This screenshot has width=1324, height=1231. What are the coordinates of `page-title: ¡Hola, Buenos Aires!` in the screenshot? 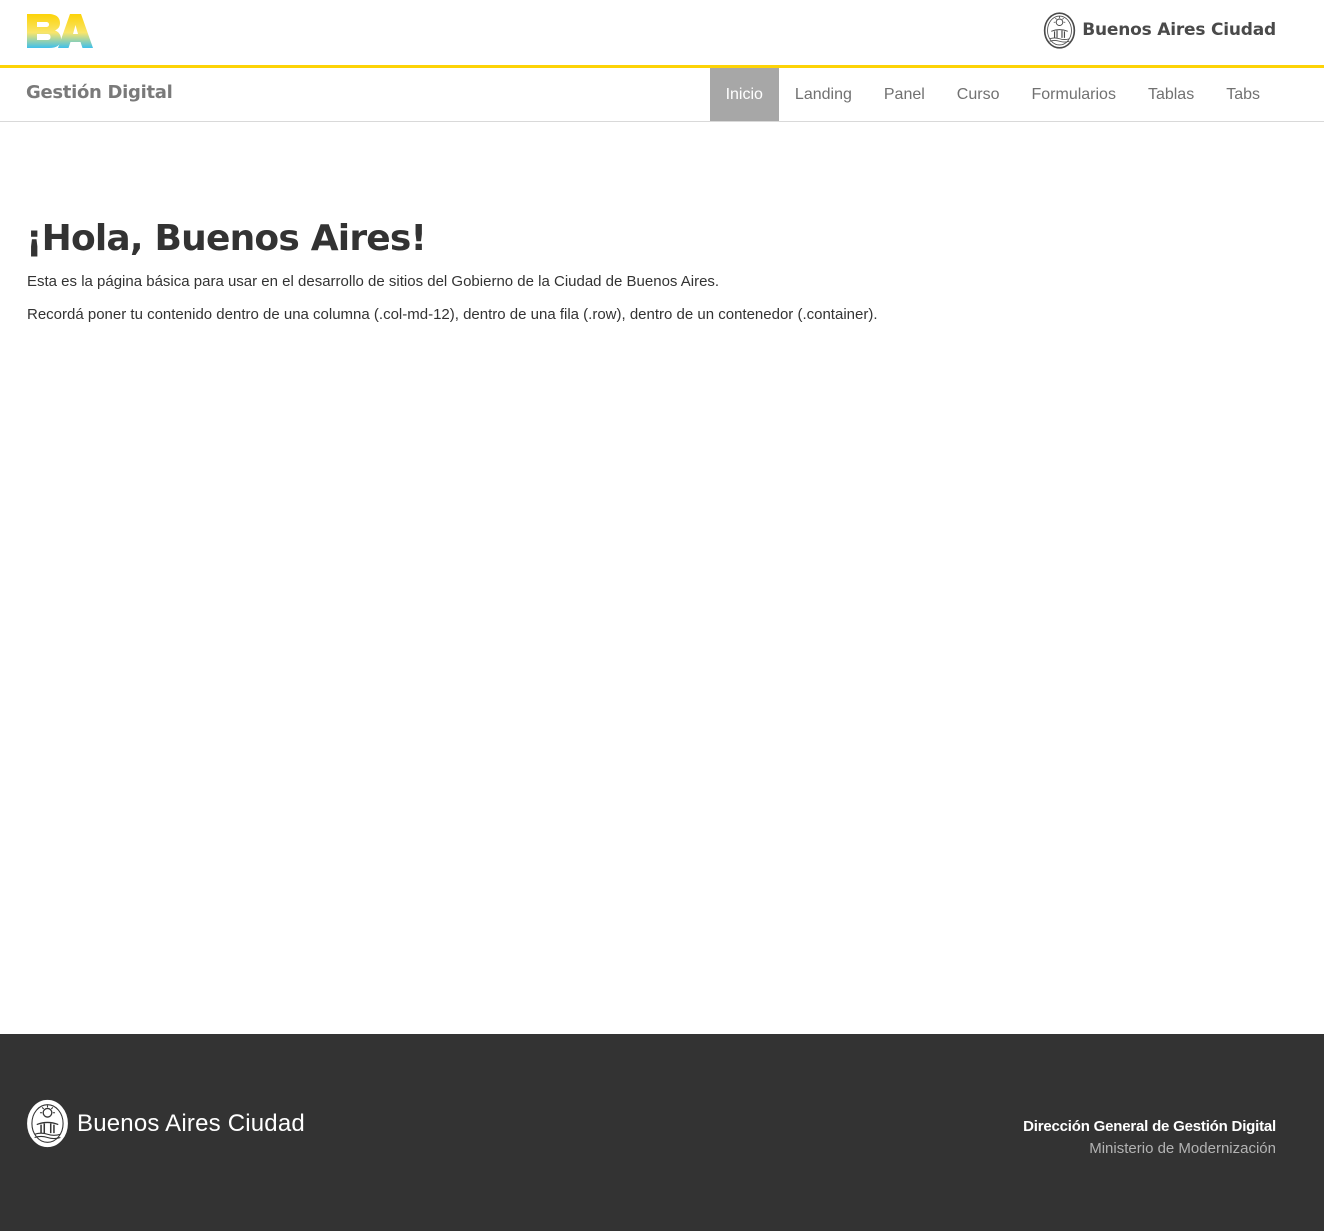 It's located at (226, 238).